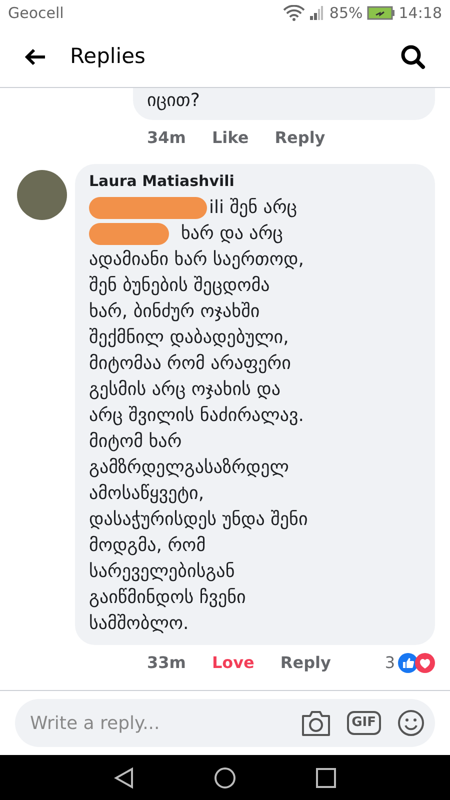  I want to click on comment-text: სარეველებისგან, so click(162, 572).